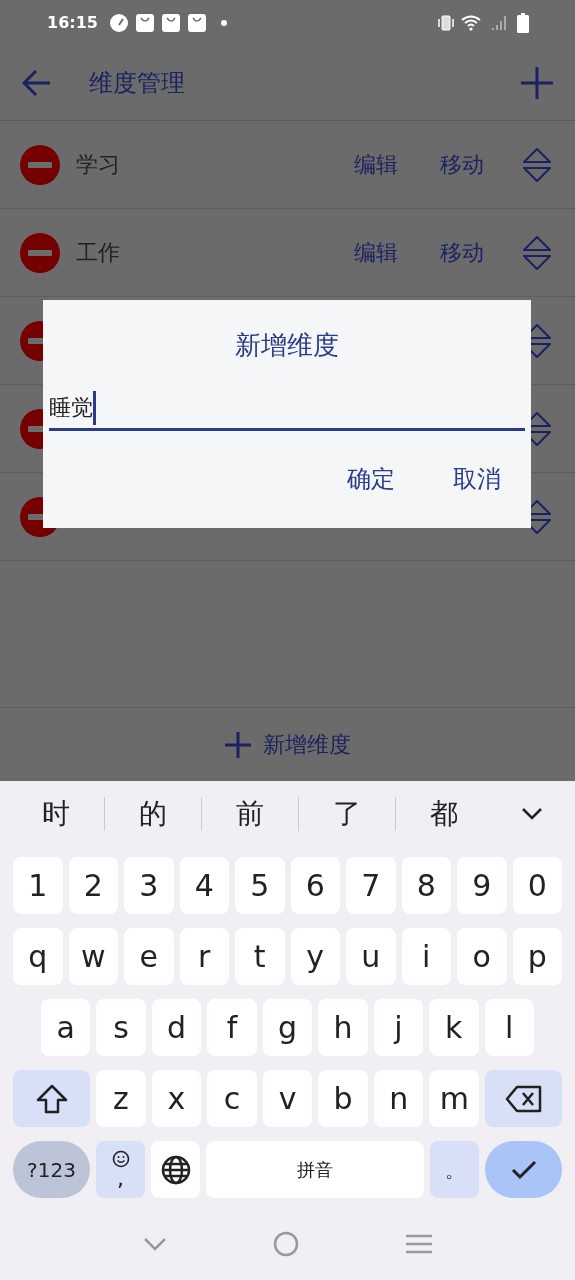 The height and width of the screenshot is (1280, 575). What do you see at coordinates (446, 22) in the screenshot?
I see `vibrate-icon` at bounding box center [446, 22].